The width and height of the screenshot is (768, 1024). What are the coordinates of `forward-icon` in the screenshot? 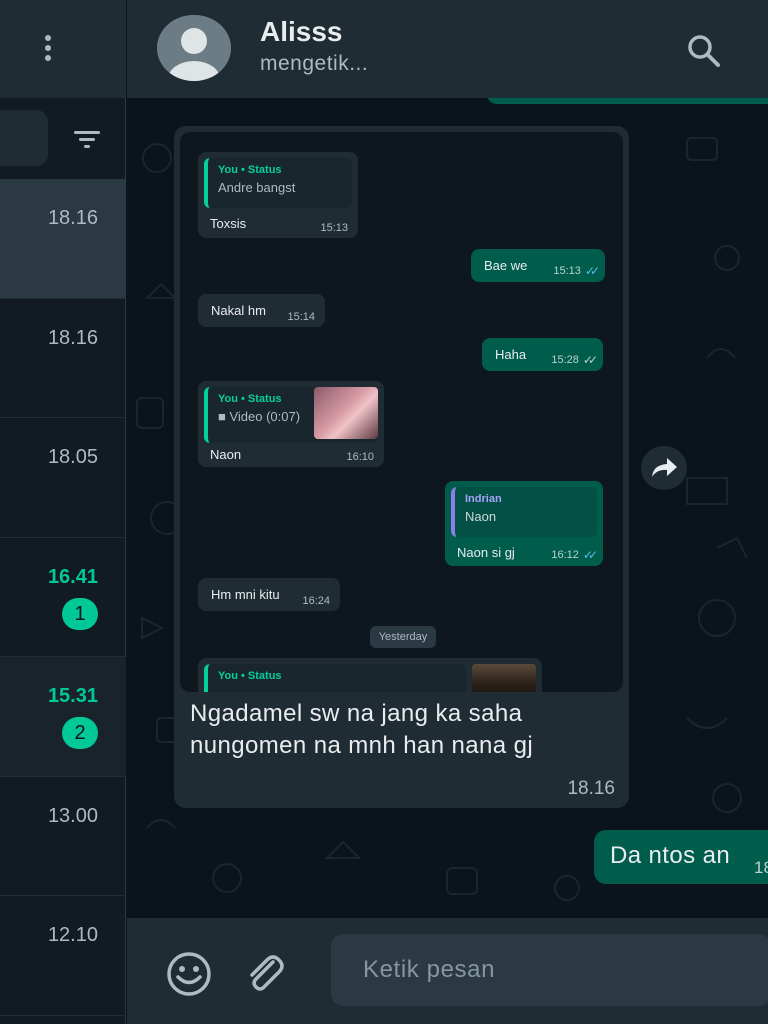 It's located at (664, 468).